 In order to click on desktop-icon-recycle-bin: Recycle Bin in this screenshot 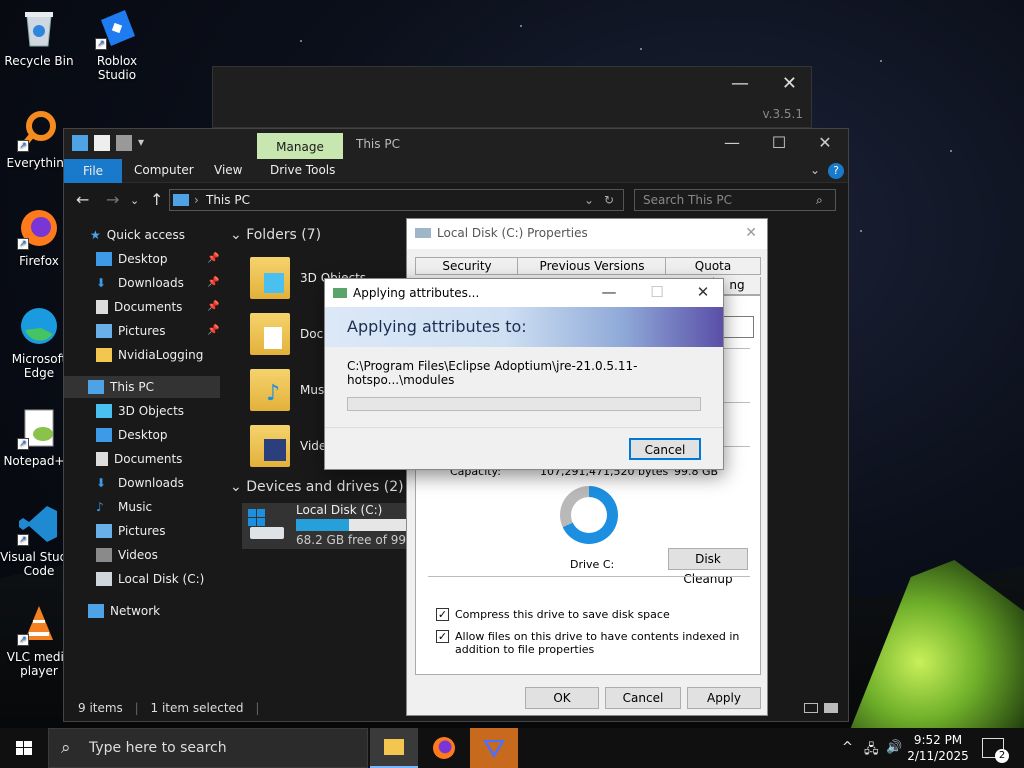, I will do `click(39, 37)`.